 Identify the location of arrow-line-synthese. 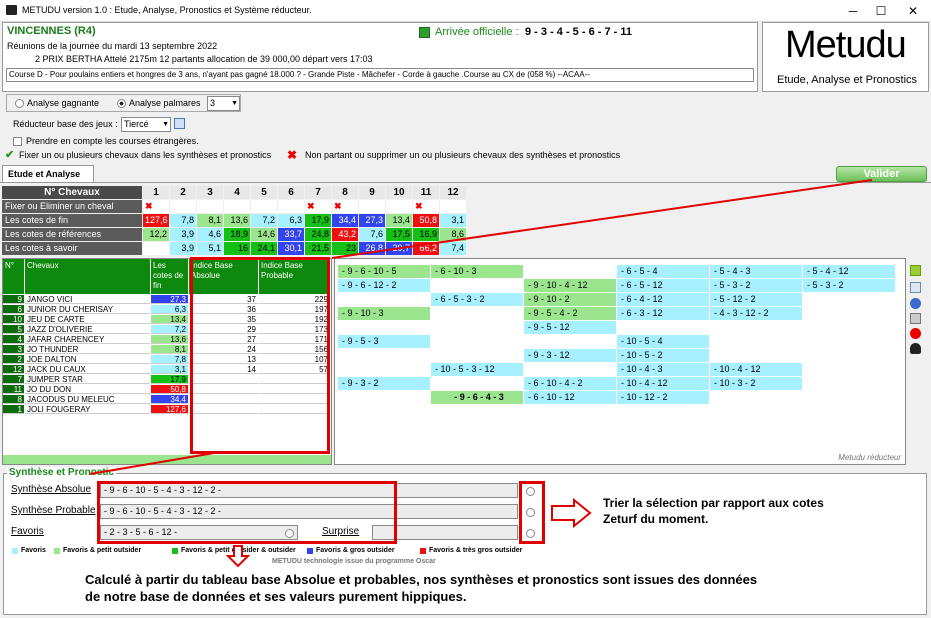
(155, 463).